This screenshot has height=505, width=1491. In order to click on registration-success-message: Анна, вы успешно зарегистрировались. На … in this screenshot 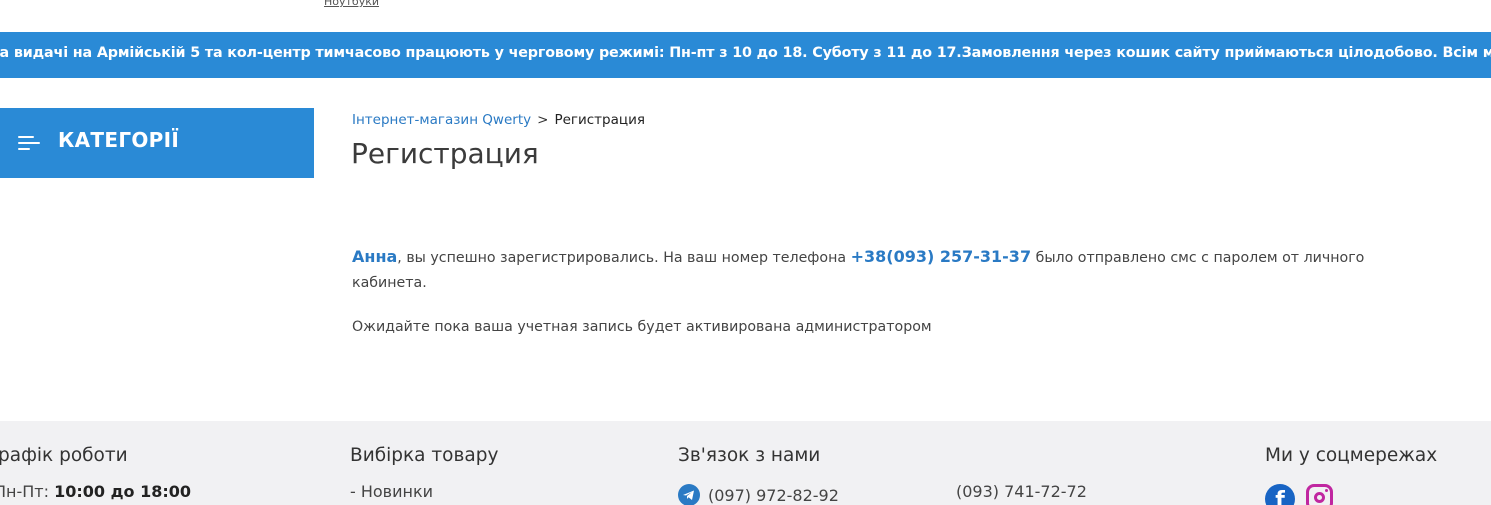, I will do `click(882, 270)`.